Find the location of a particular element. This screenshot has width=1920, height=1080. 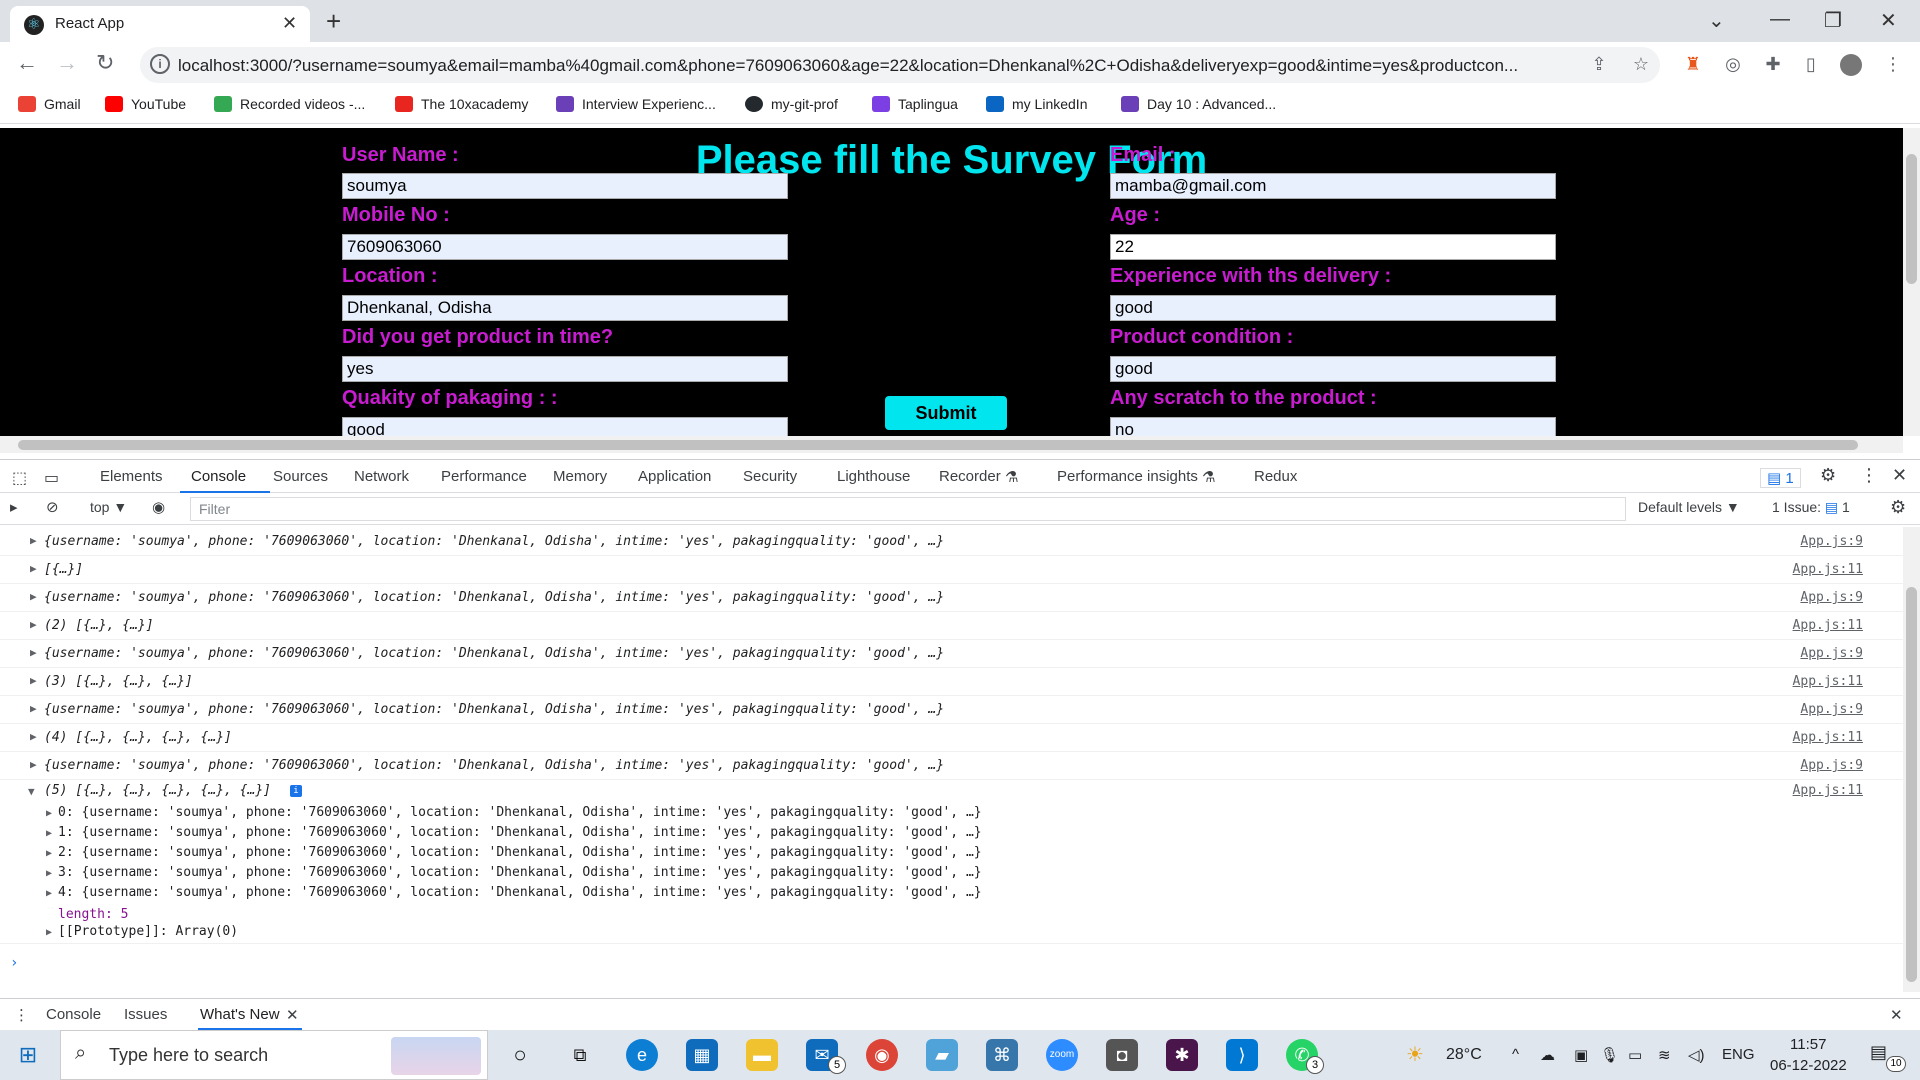

battery-icon: ▭ is located at coordinates (1635, 1055).